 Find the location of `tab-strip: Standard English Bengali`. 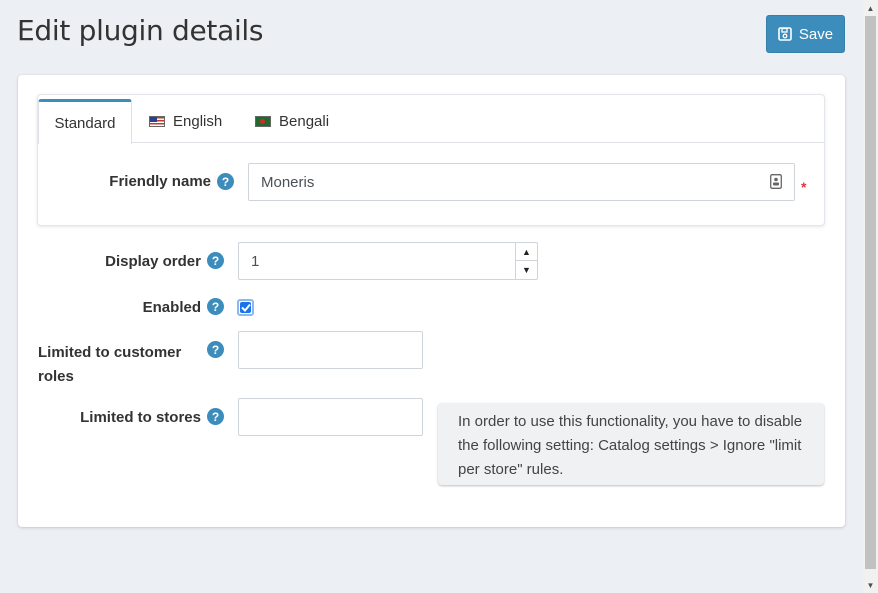

tab-strip: Standard English Bengali is located at coordinates (431, 119).